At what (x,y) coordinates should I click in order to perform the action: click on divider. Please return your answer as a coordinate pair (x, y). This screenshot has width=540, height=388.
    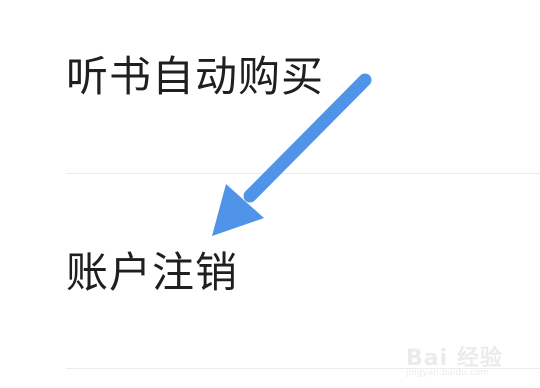
    Looking at the image, I should click on (303, 173).